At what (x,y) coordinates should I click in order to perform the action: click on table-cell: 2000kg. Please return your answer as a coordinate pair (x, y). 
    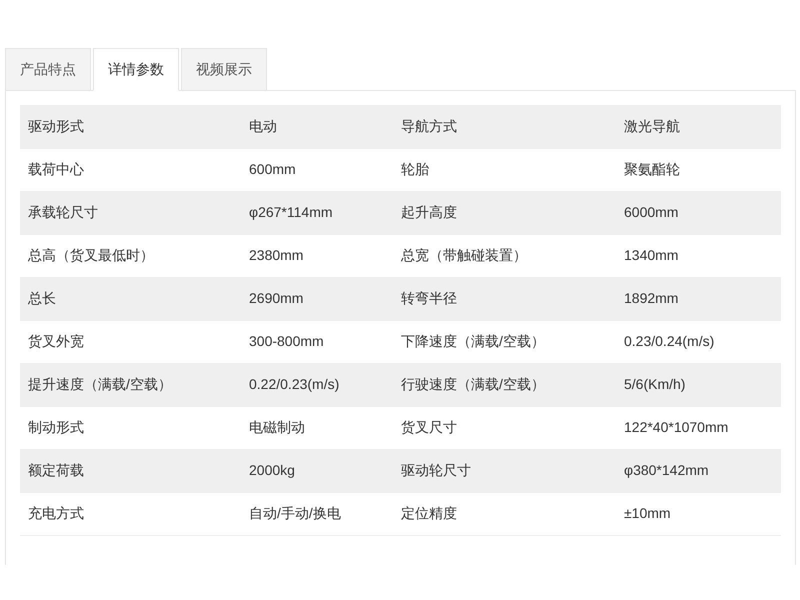
    Looking at the image, I should click on (317, 470).